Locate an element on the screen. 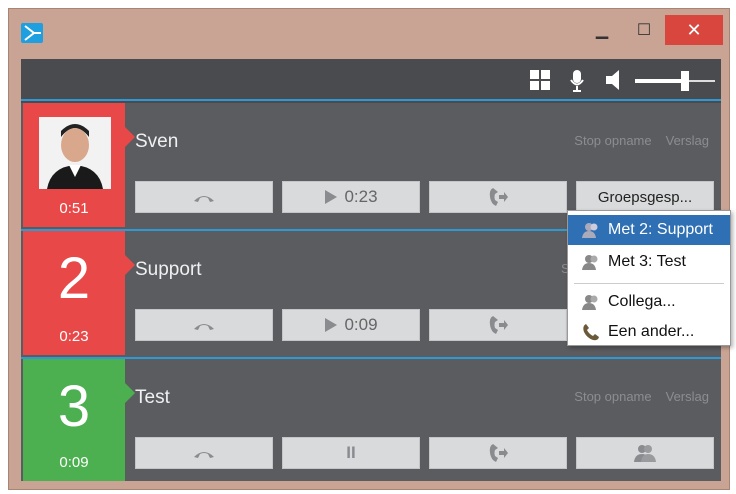  contact-name: Support is located at coordinates (168, 269).